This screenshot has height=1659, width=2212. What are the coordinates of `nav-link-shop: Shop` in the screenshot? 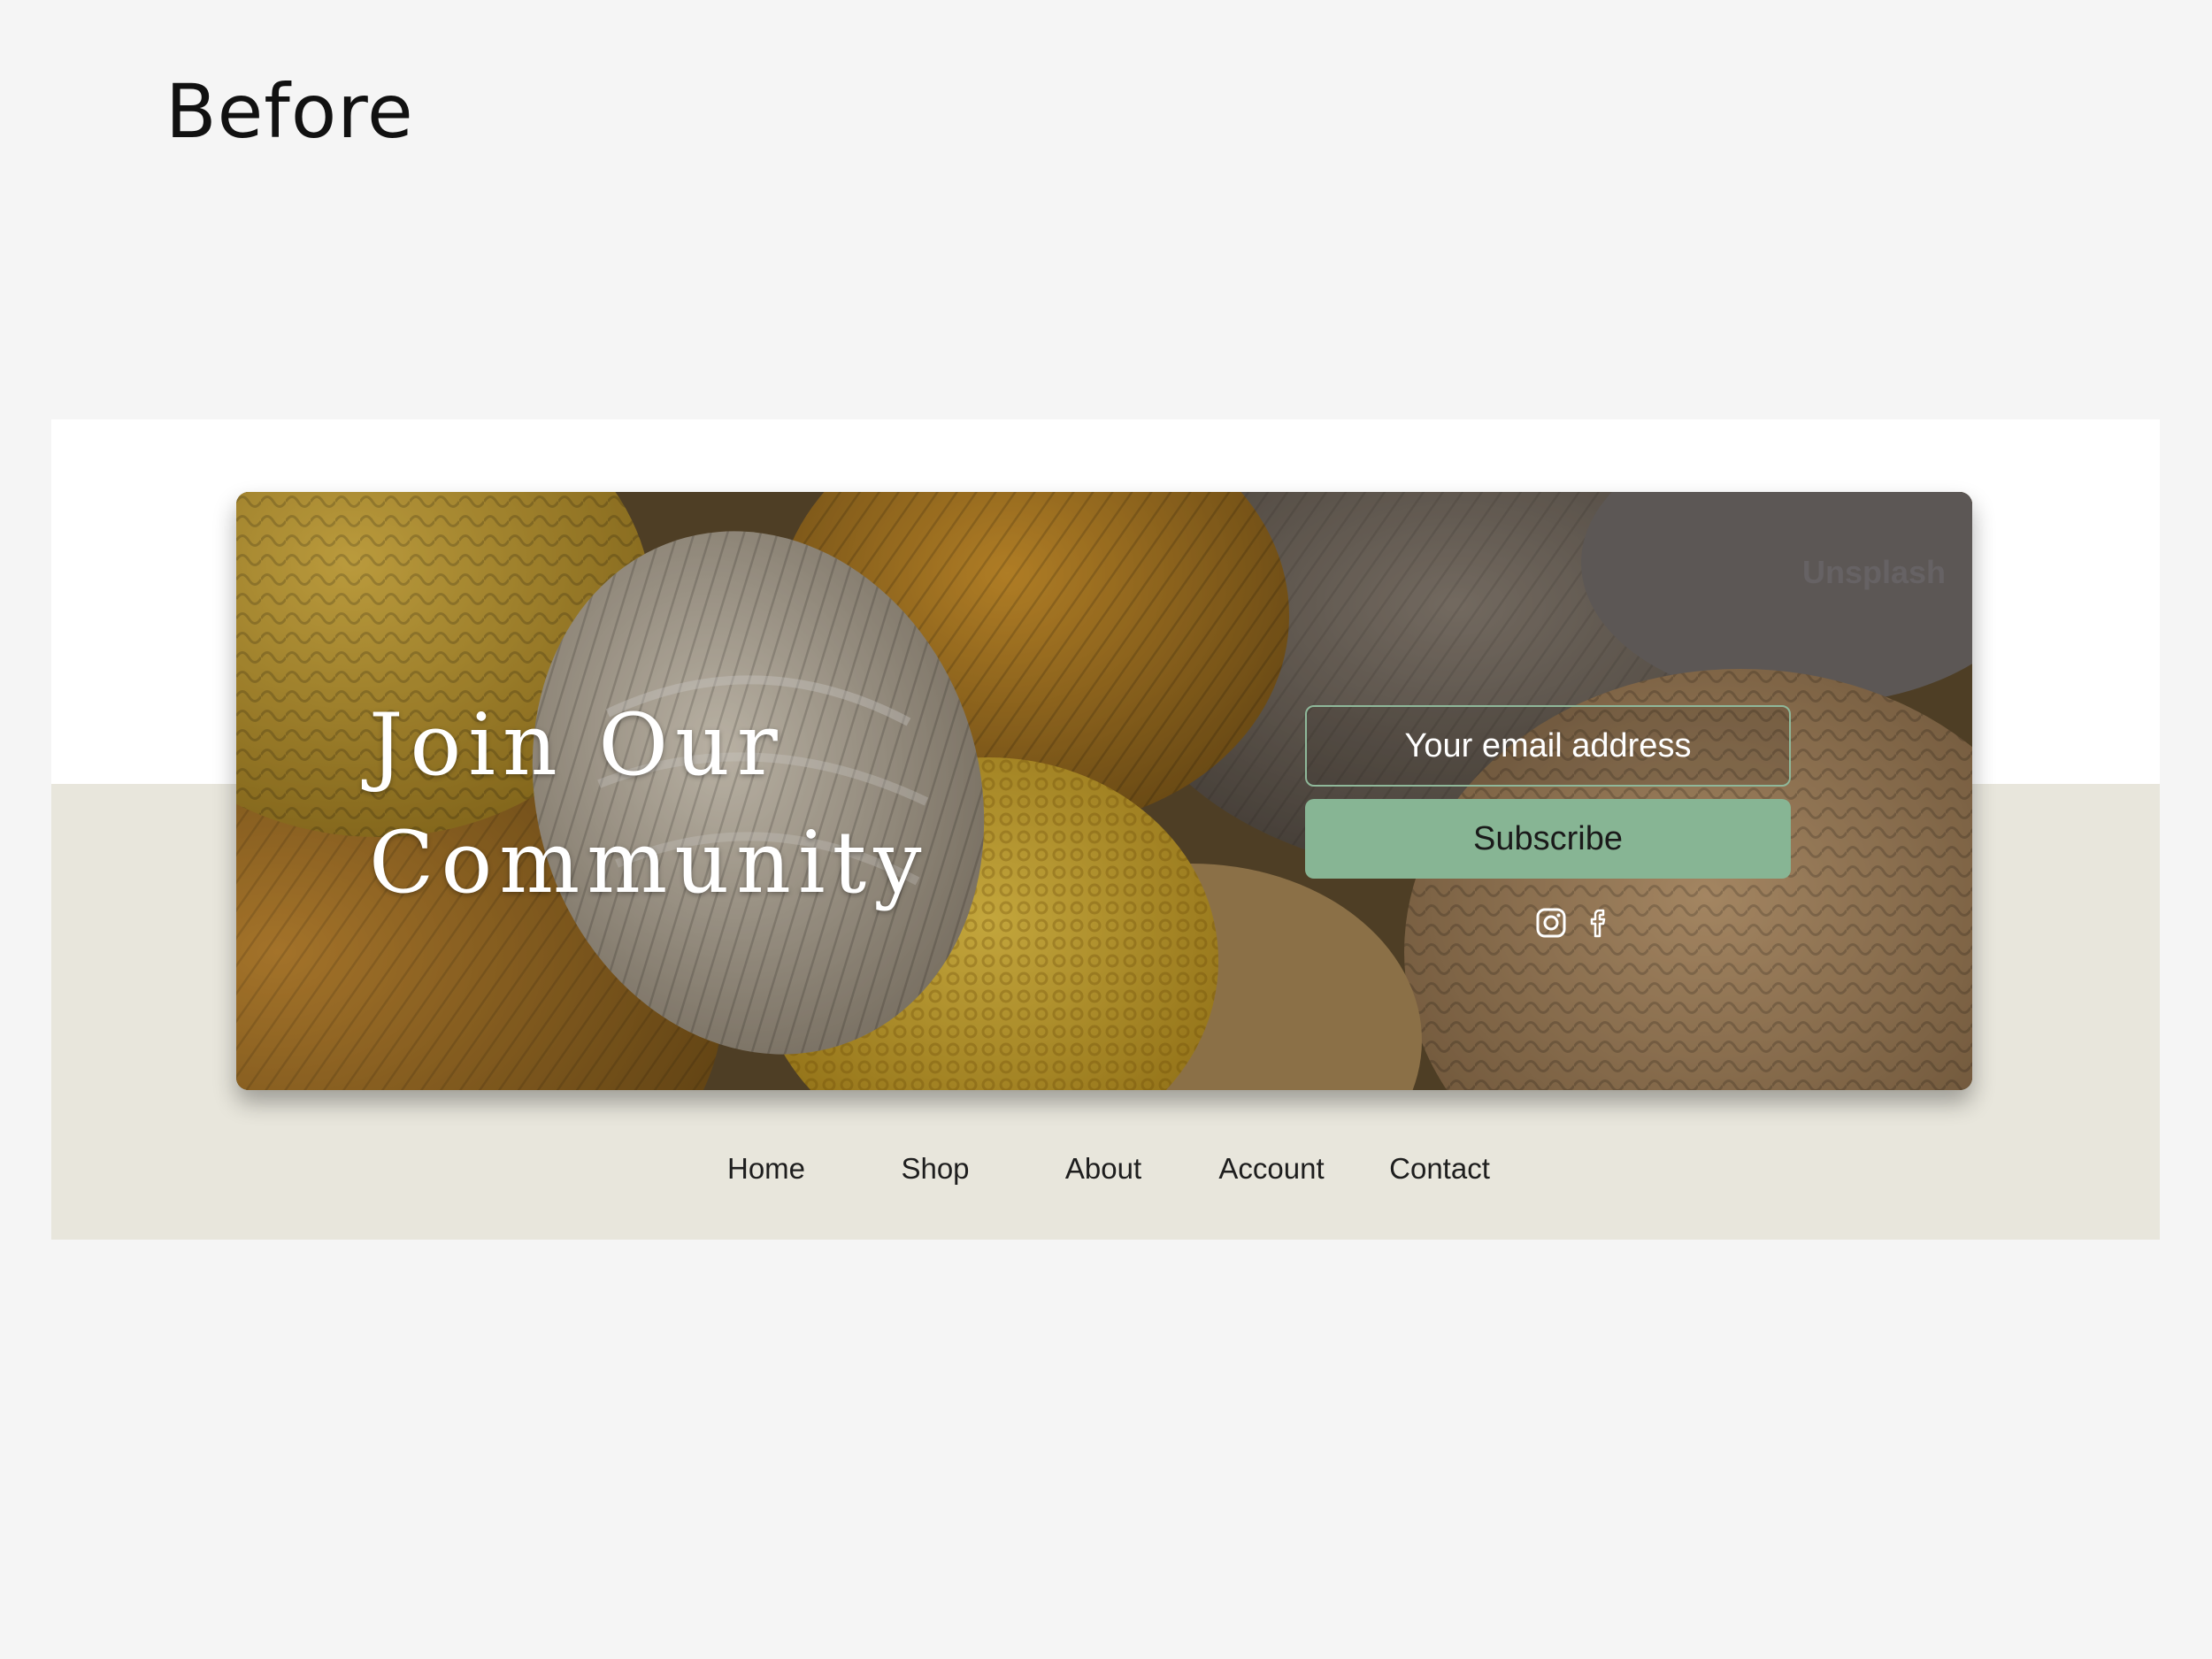 It's located at (935, 1169).